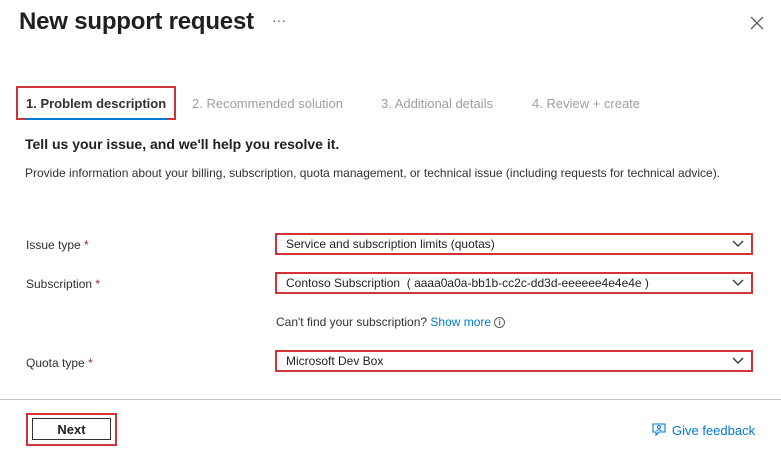  I want to click on page-title: New support request, so click(136, 21).